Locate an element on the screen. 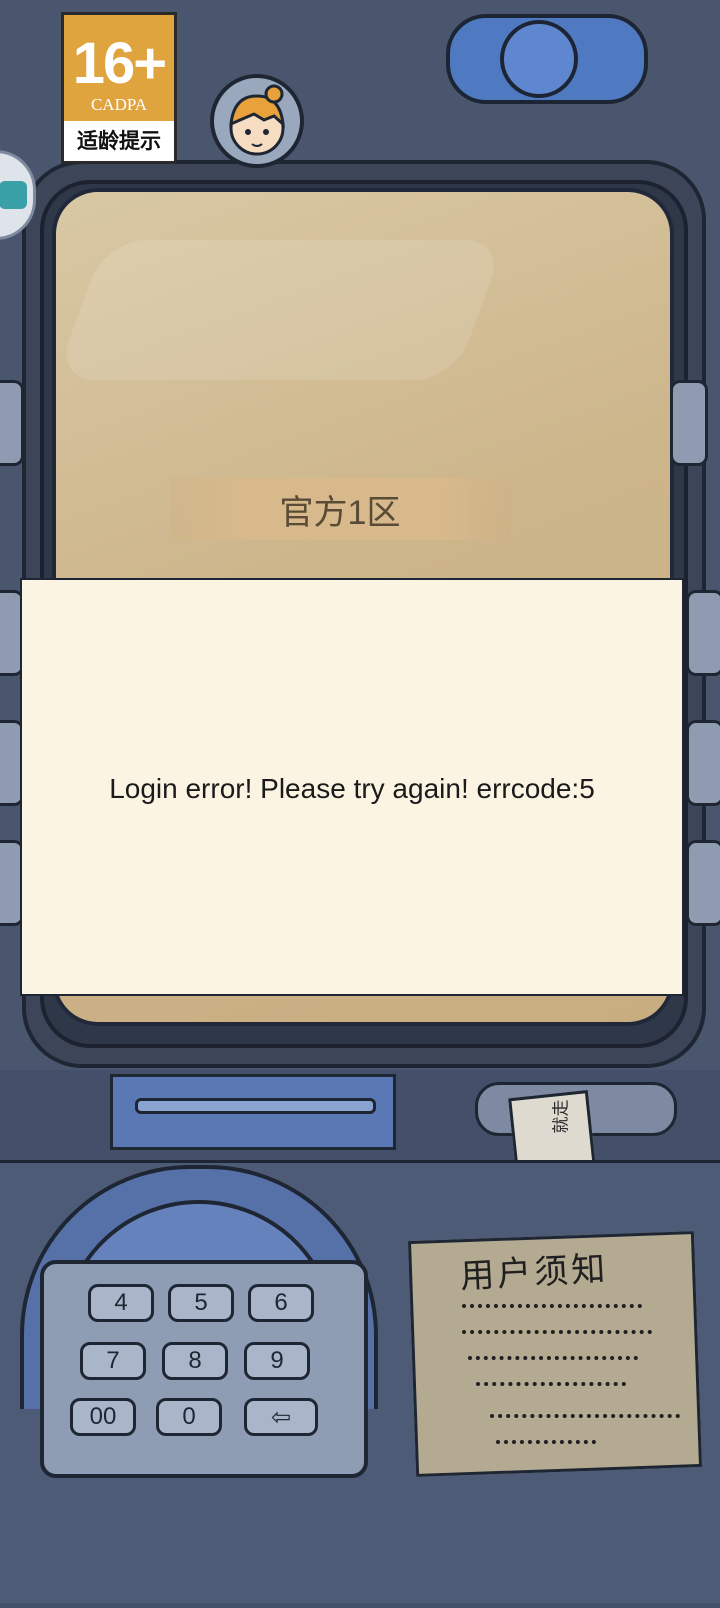 The height and width of the screenshot is (1608, 720). knob-lens-icon is located at coordinates (539, 59).